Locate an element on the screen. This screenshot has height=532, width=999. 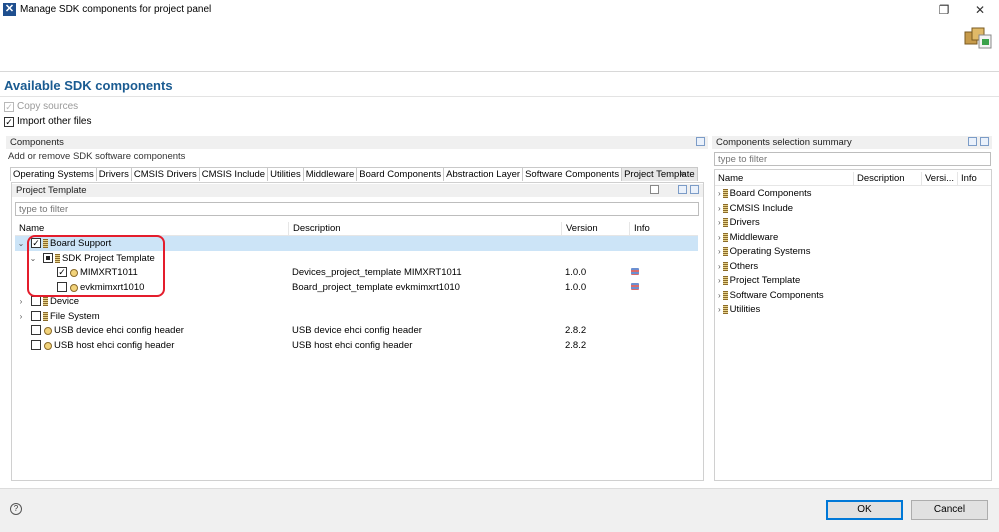
copy-sources-checkbox: ✓ is located at coordinates (9, 106).